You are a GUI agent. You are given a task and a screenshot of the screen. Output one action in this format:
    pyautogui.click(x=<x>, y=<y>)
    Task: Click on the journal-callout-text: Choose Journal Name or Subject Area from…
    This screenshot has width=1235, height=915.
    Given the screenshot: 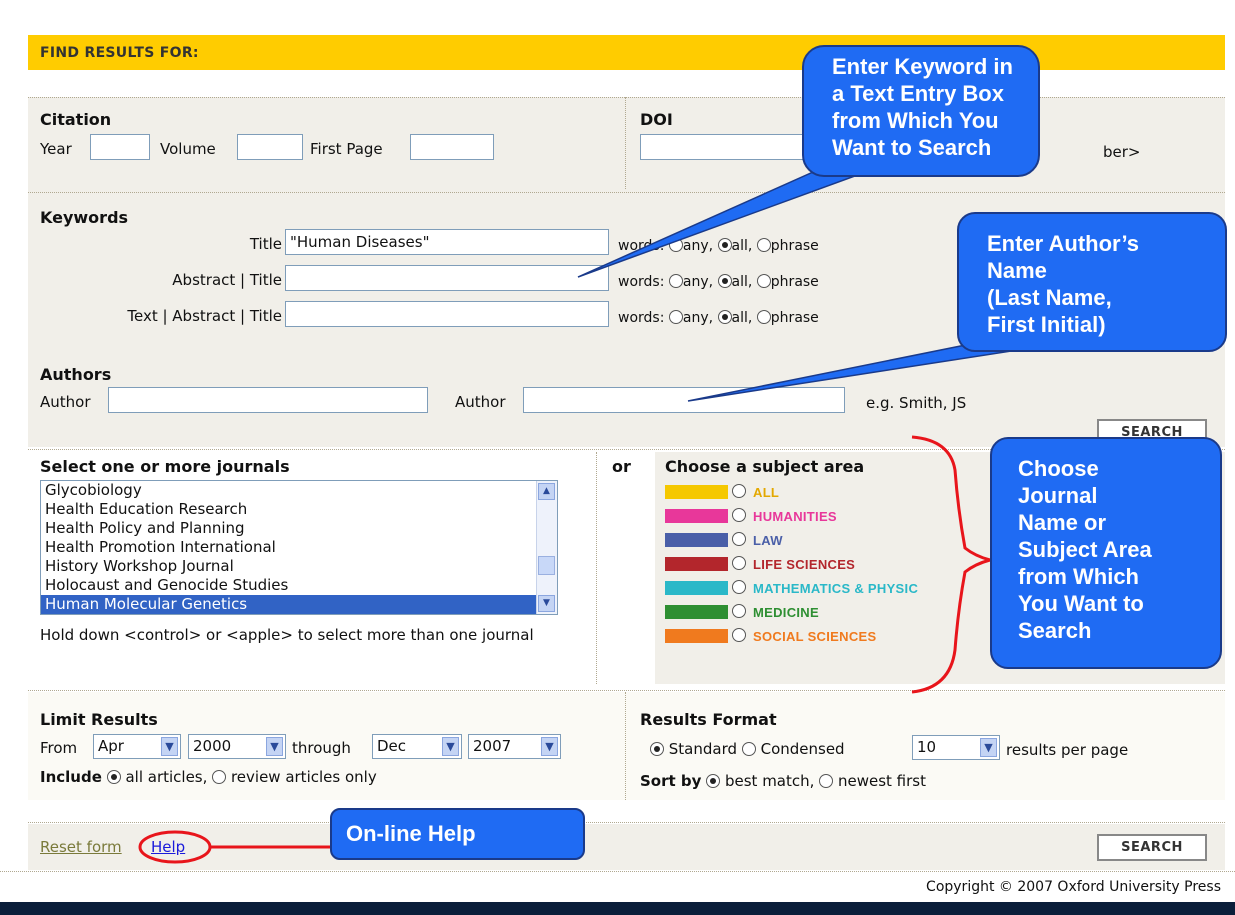 What is the action you would take?
    pyautogui.click(x=1085, y=549)
    